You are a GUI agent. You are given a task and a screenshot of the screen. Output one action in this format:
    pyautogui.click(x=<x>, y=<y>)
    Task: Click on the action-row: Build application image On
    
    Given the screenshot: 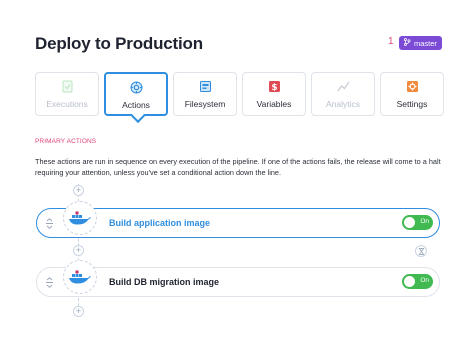 What is the action you would take?
    pyautogui.click(x=238, y=219)
    